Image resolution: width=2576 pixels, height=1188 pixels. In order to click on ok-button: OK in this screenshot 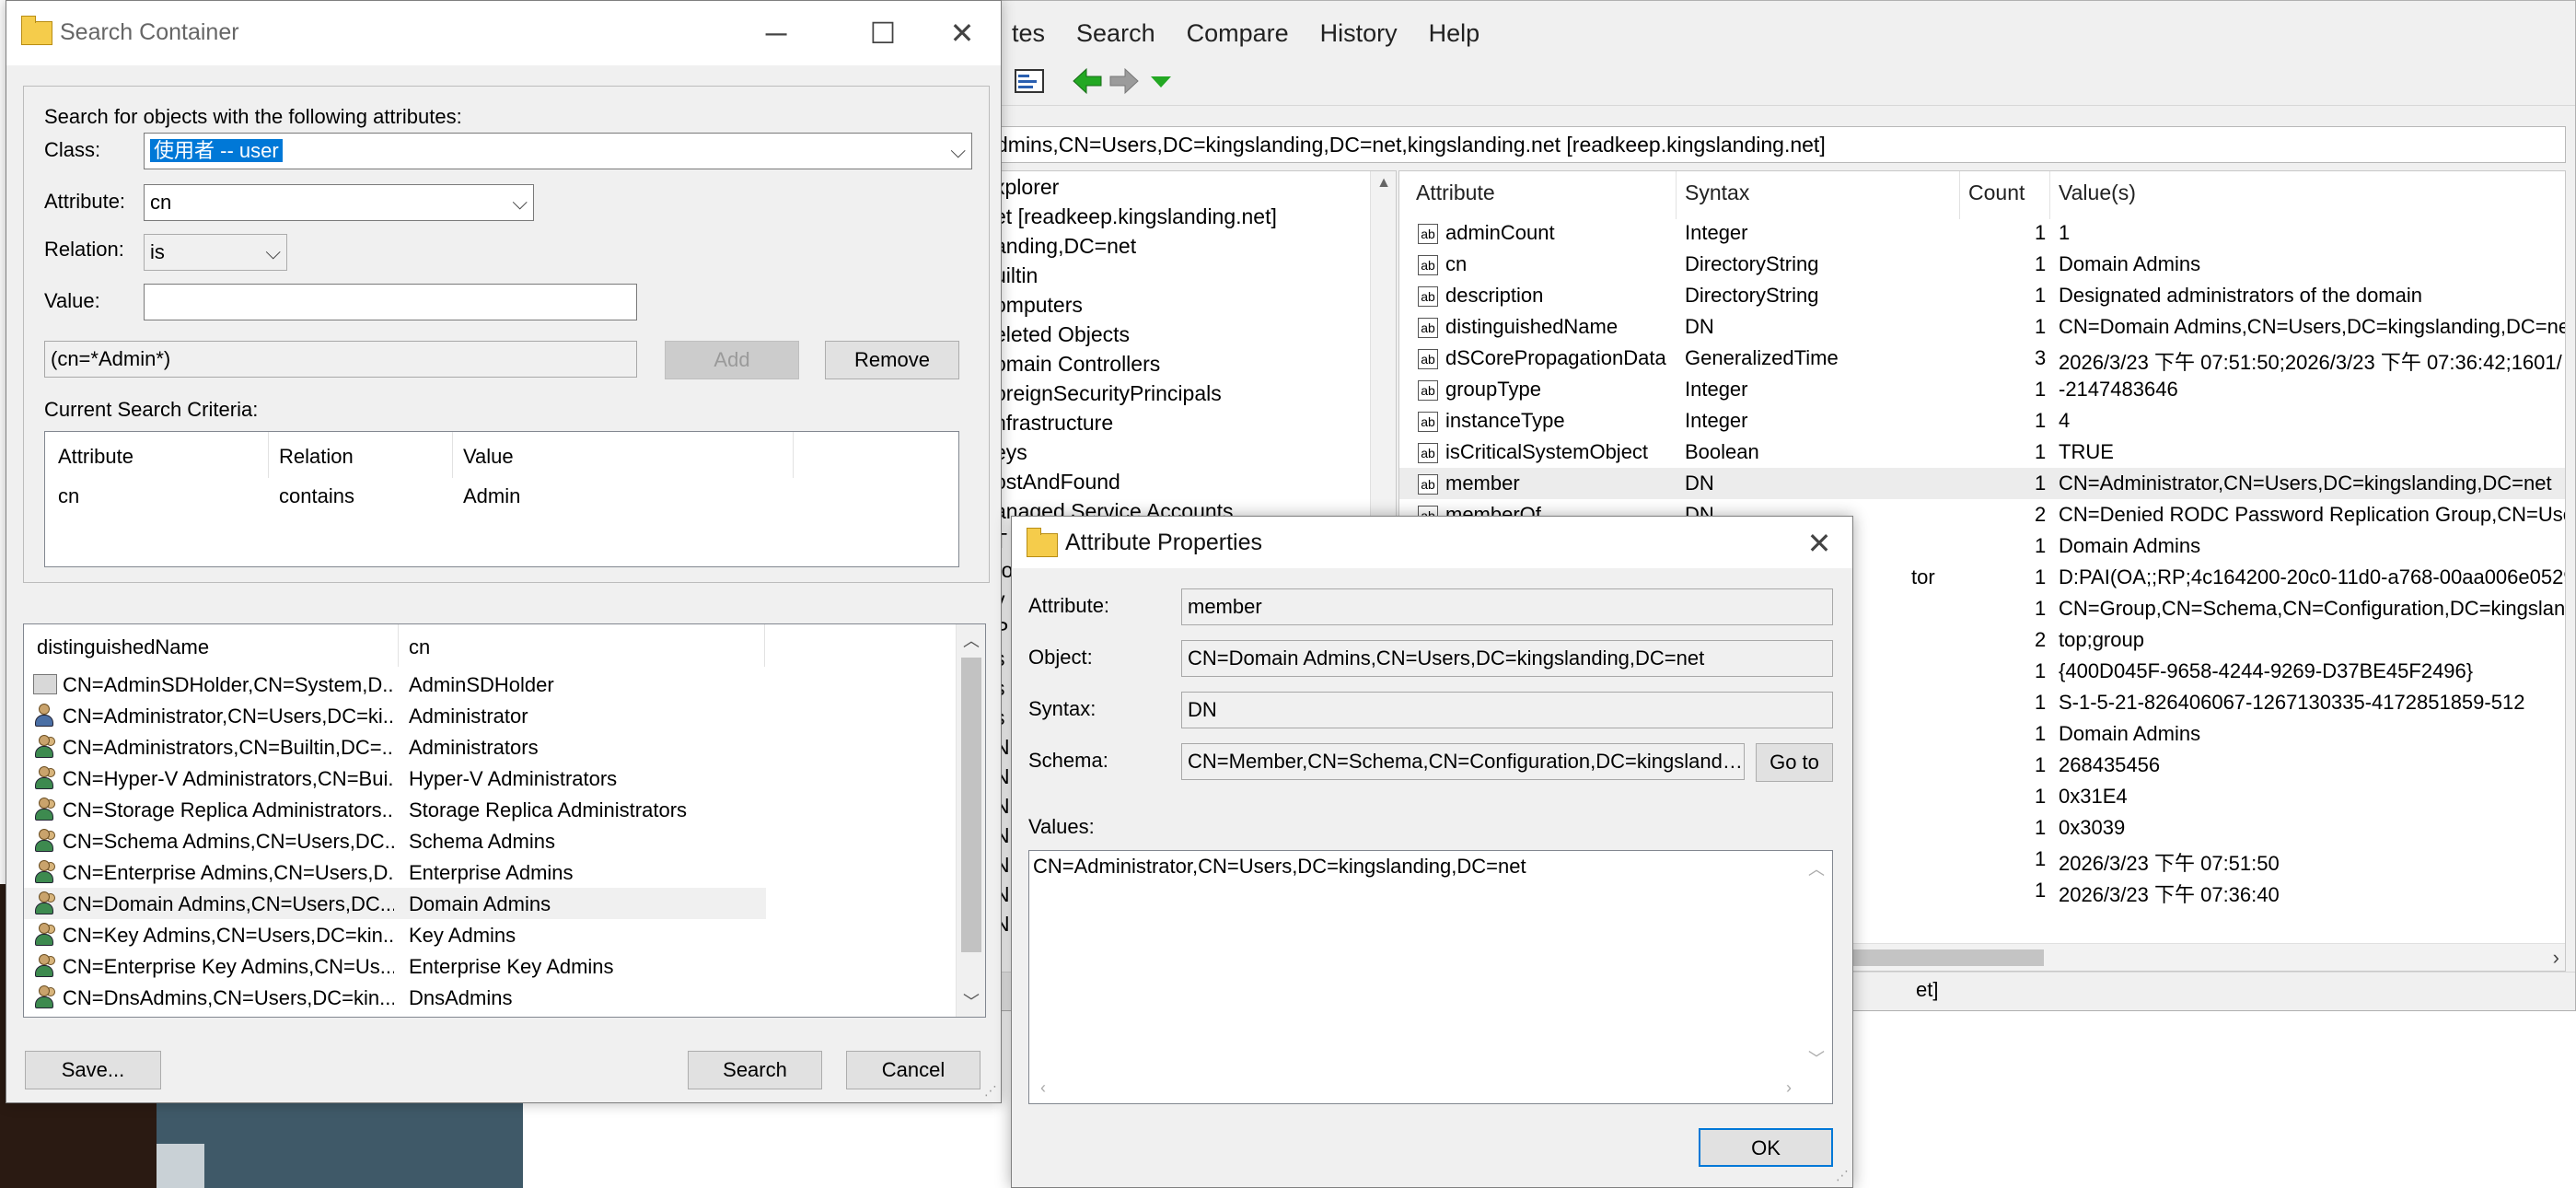, I will do `click(1766, 1147)`.